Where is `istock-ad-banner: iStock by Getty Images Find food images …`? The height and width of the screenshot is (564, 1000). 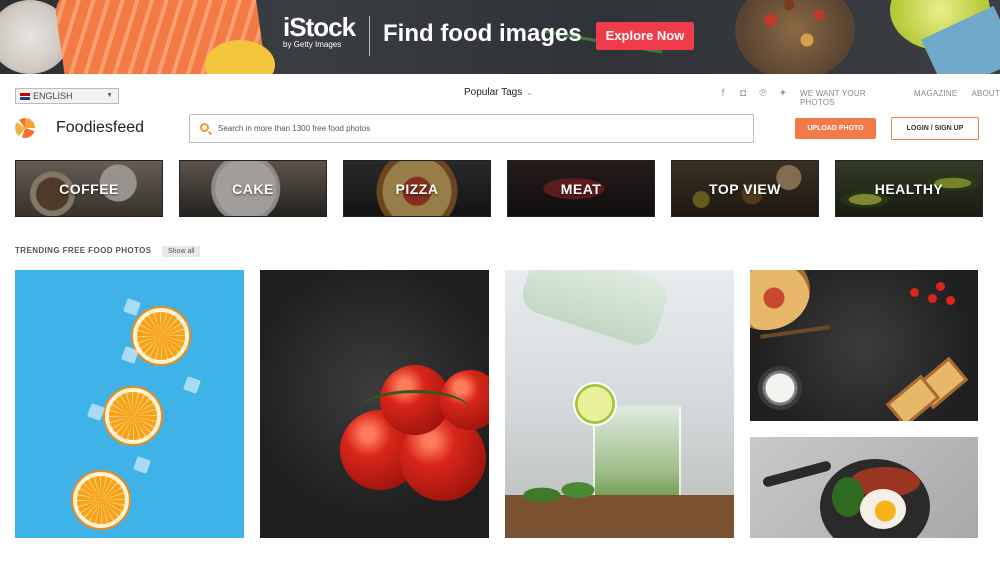 istock-ad-banner: iStock by Getty Images Find food images … is located at coordinates (500, 37).